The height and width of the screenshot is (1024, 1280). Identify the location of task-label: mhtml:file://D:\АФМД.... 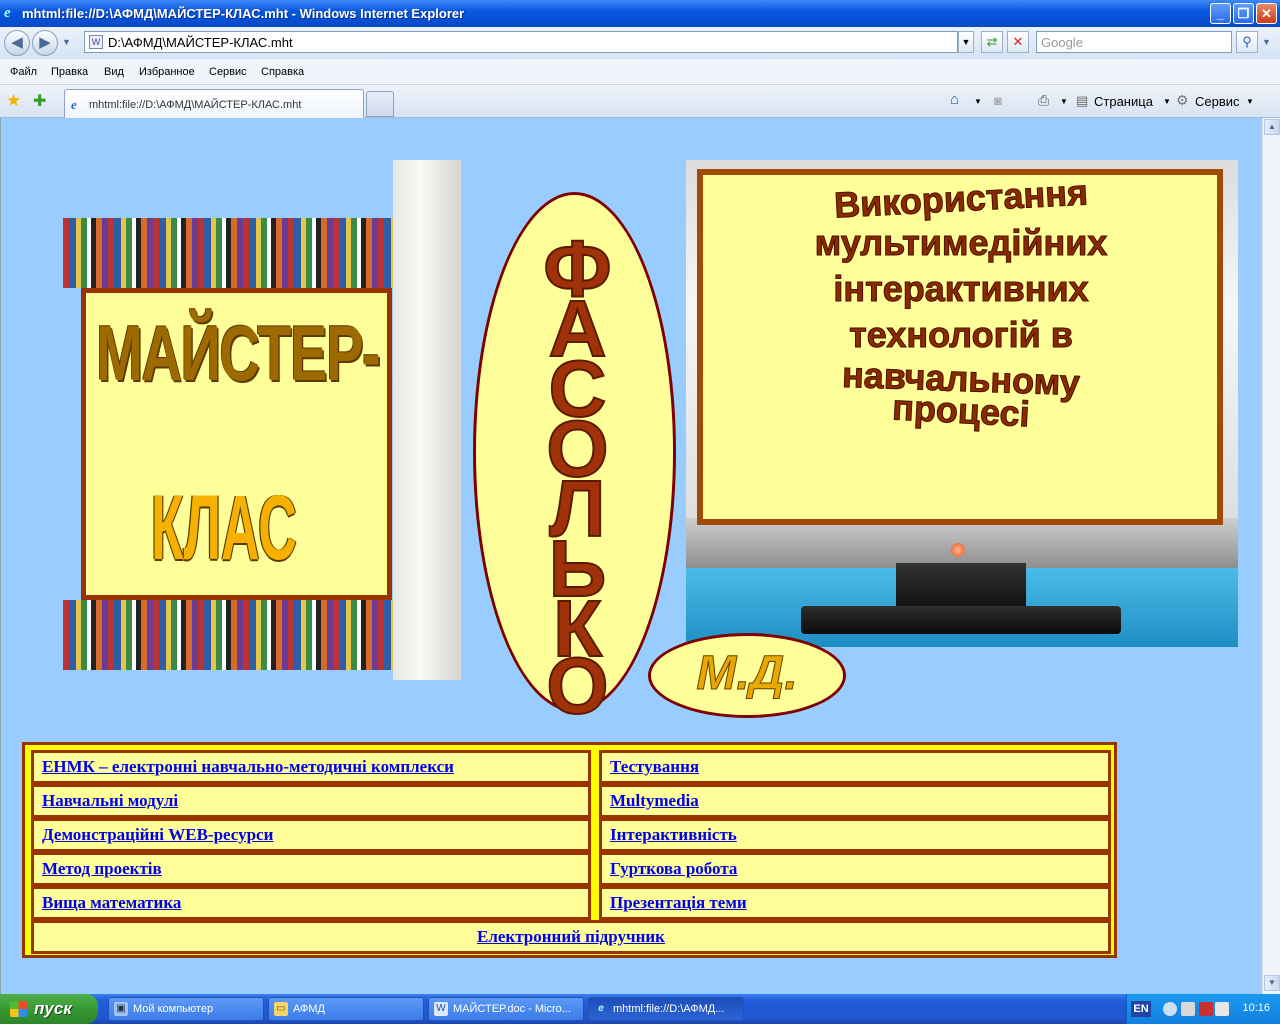
(669, 1009).